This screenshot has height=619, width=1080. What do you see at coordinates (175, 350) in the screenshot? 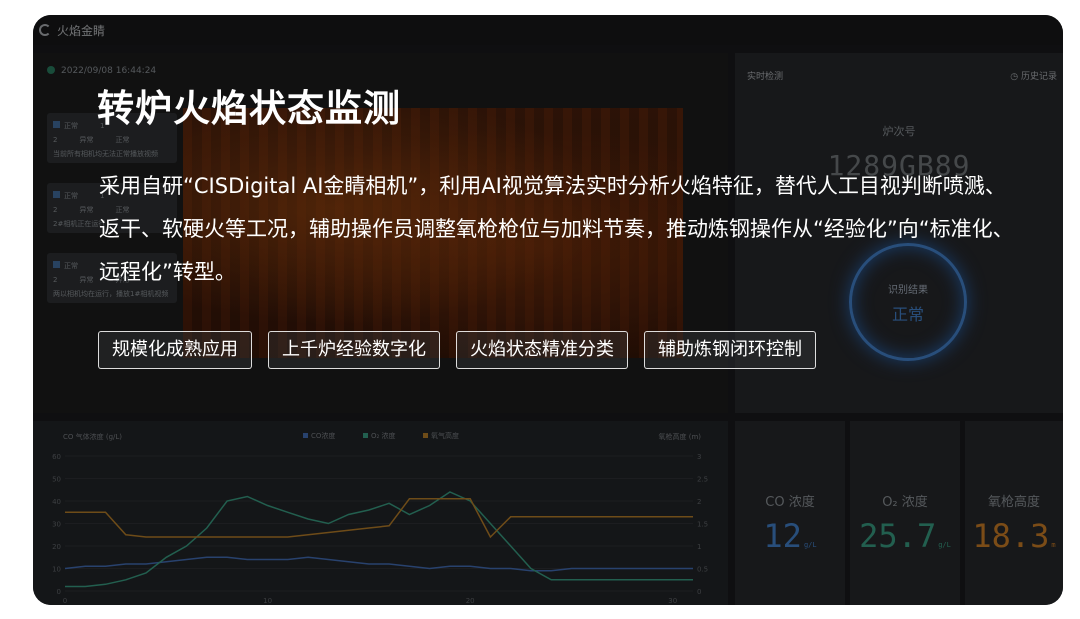
I see `tag-scale: 规模化成熟应用` at bounding box center [175, 350].